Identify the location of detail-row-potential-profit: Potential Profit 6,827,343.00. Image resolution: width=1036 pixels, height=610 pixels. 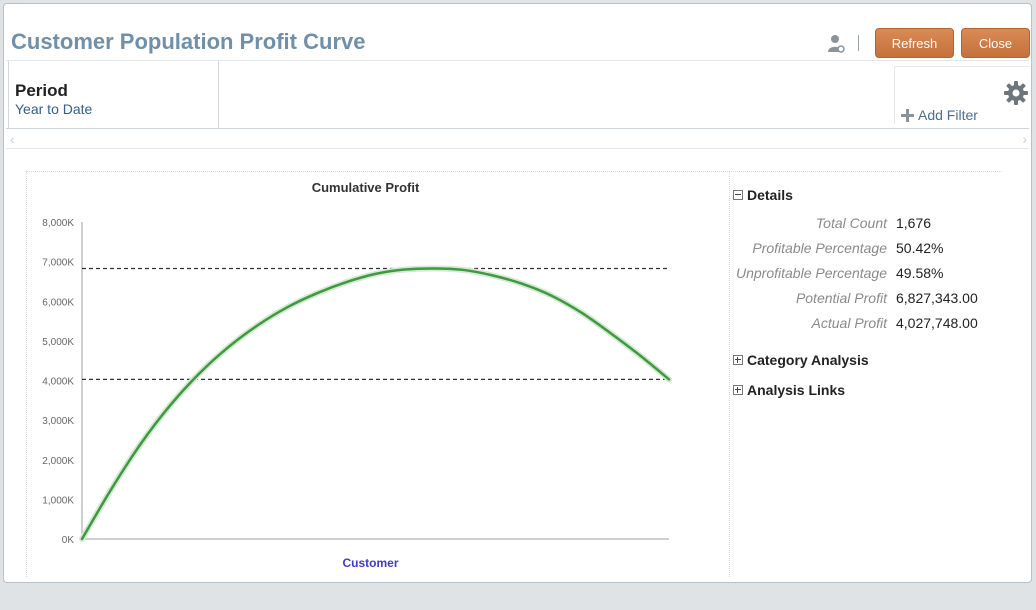
(866, 300).